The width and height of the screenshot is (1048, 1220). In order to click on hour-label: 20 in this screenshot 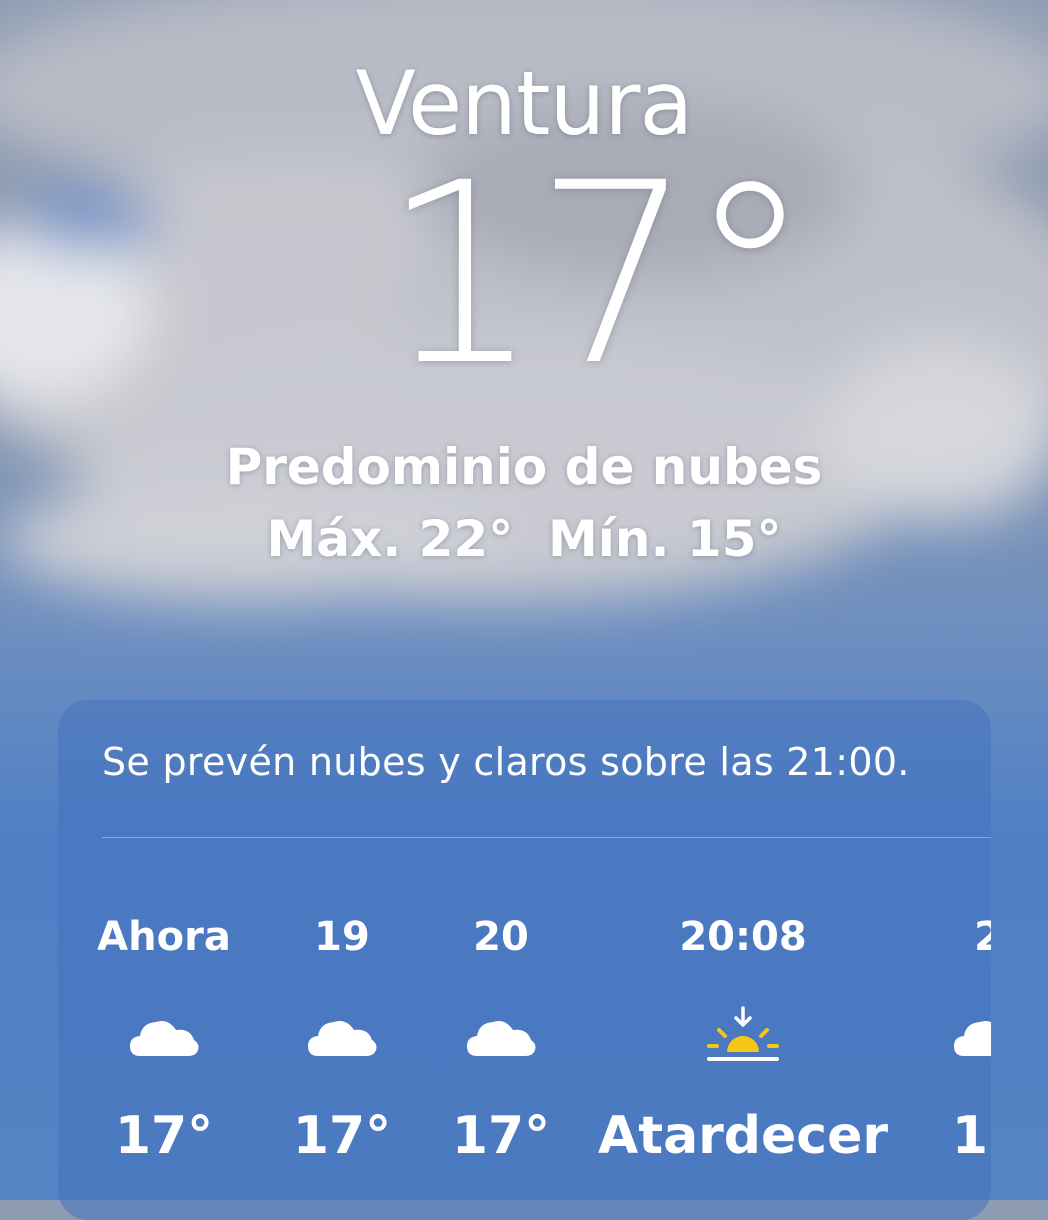, I will do `click(501, 937)`.